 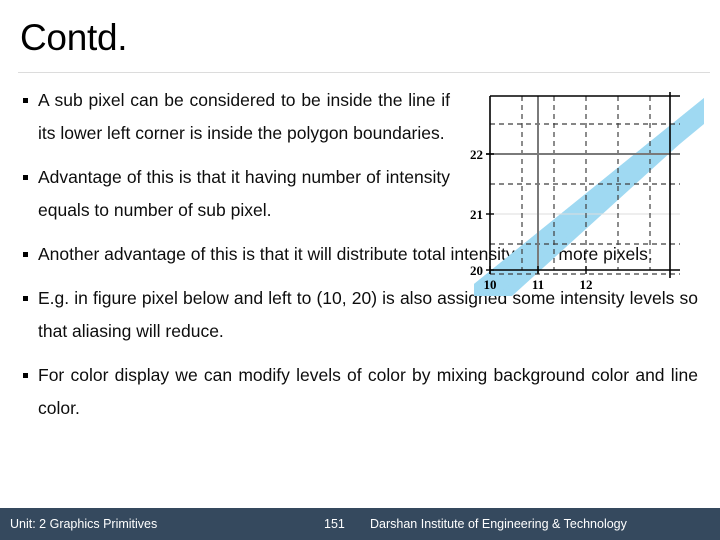 I want to click on footer-page-number: 151, so click(x=334, y=524).